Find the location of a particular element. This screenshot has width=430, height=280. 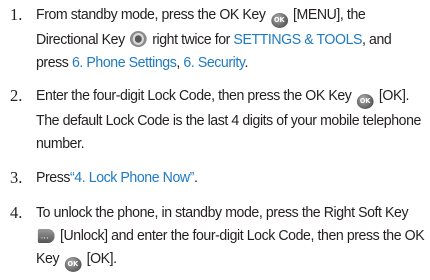

menu-path-lock-phone-now: “4. Lock Phone Now” is located at coordinates (132, 177).